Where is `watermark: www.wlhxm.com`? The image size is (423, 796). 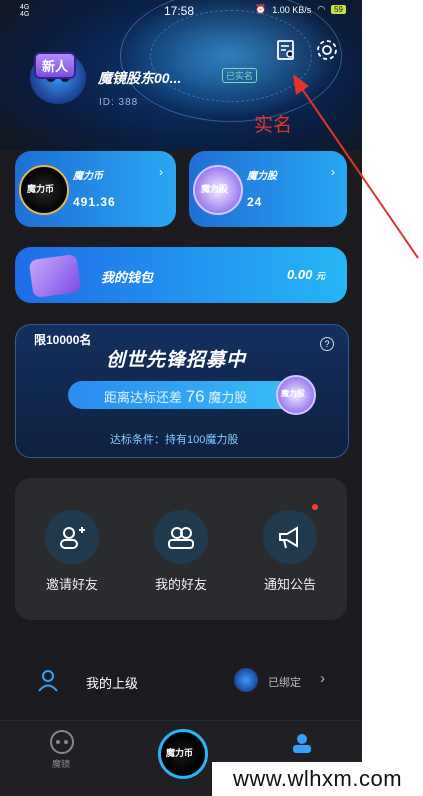 watermark: www.wlhxm.com is located at coordinates (317, 779).